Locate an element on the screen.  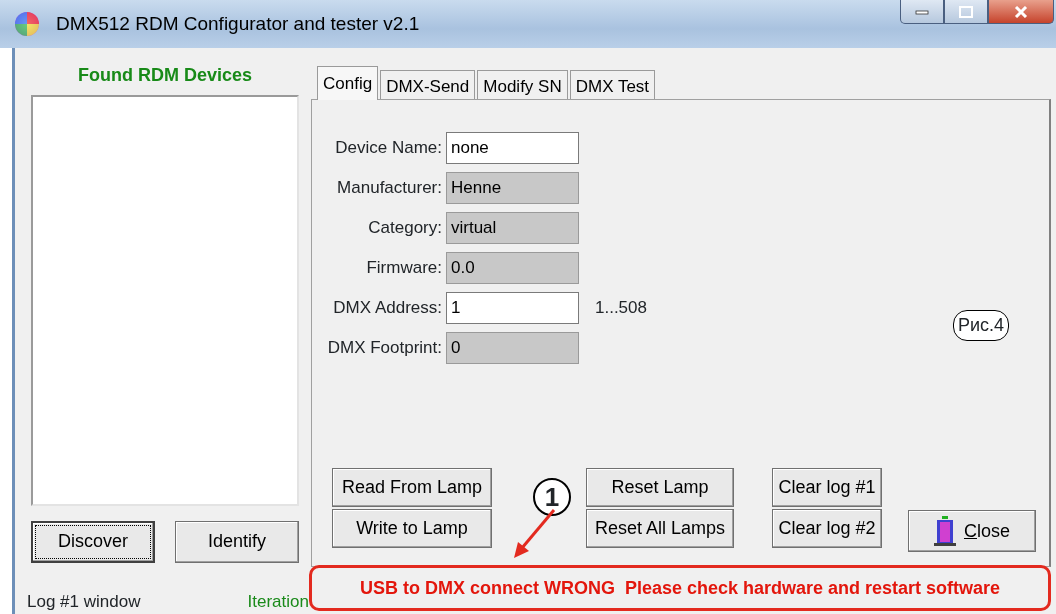
input-field: 1 is located at coordinates (512, 308).